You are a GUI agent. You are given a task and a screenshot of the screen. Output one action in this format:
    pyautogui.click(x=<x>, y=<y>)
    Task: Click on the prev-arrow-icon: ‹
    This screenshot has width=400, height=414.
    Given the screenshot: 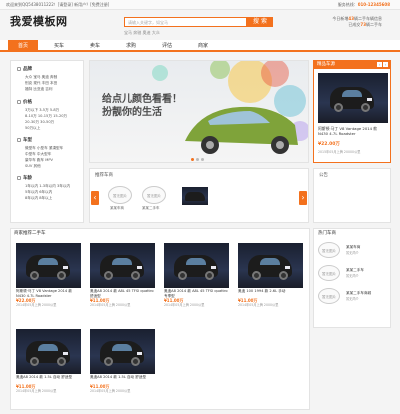 What is the action you would take?
    pyautogui.click(x=95, y=198)
    